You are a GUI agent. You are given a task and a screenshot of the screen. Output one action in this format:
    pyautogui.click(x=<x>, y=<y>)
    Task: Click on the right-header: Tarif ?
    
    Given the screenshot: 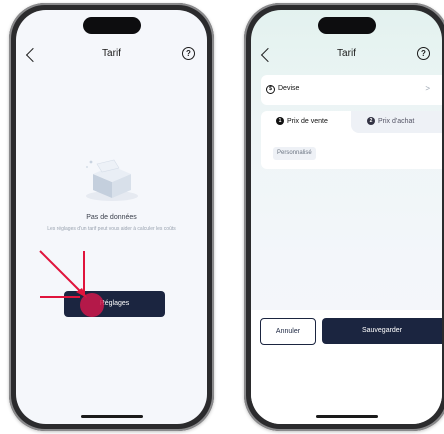 What is the action you would take?
    pyautogui.click(x=346, y=58)
    